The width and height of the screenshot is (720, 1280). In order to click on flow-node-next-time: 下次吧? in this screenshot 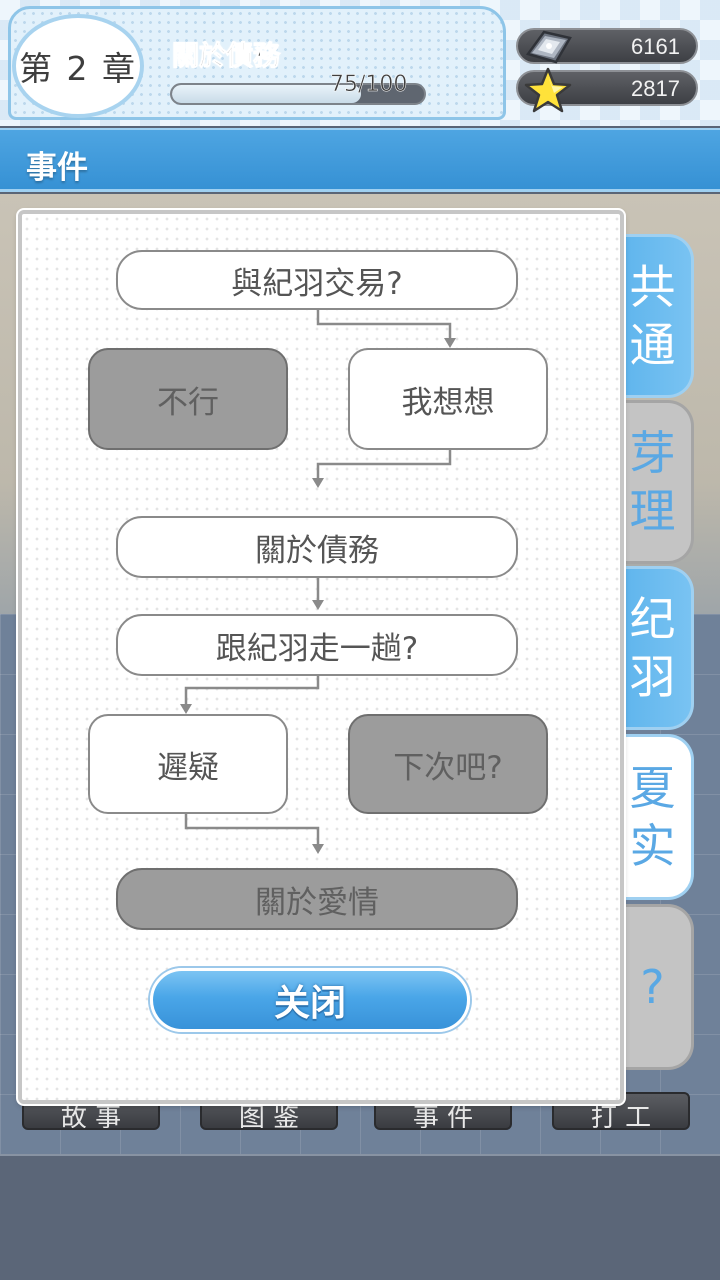, I will do `click(448, 764)`.